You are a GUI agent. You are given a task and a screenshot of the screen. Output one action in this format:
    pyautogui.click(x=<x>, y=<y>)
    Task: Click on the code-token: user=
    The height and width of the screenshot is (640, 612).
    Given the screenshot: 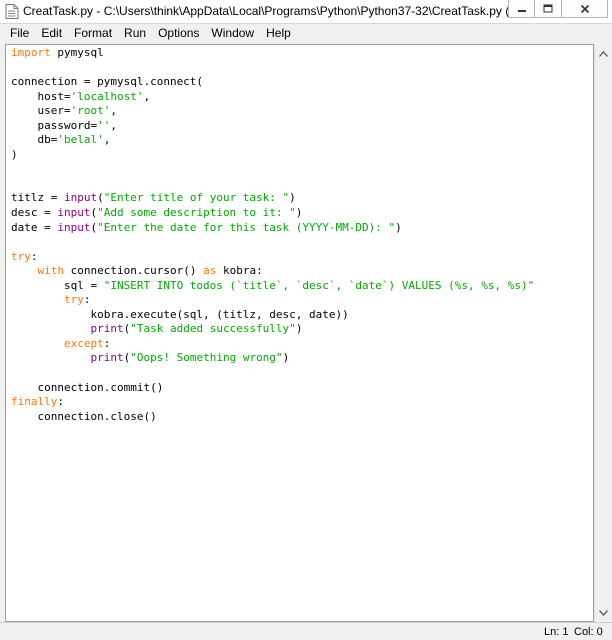 What is the action you would take?
    pyautogui.click(x=41, y=111)
    